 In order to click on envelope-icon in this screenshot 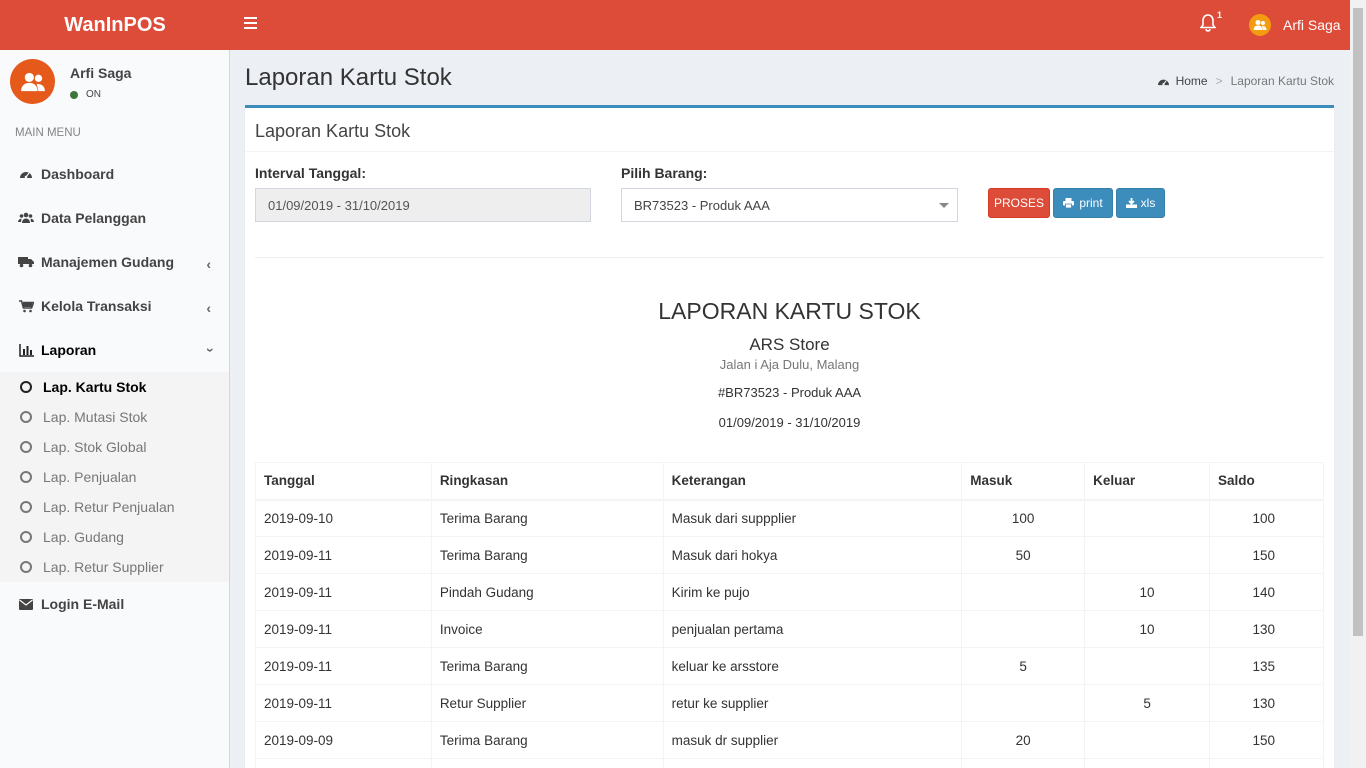, I will do `click(26, 604)`.